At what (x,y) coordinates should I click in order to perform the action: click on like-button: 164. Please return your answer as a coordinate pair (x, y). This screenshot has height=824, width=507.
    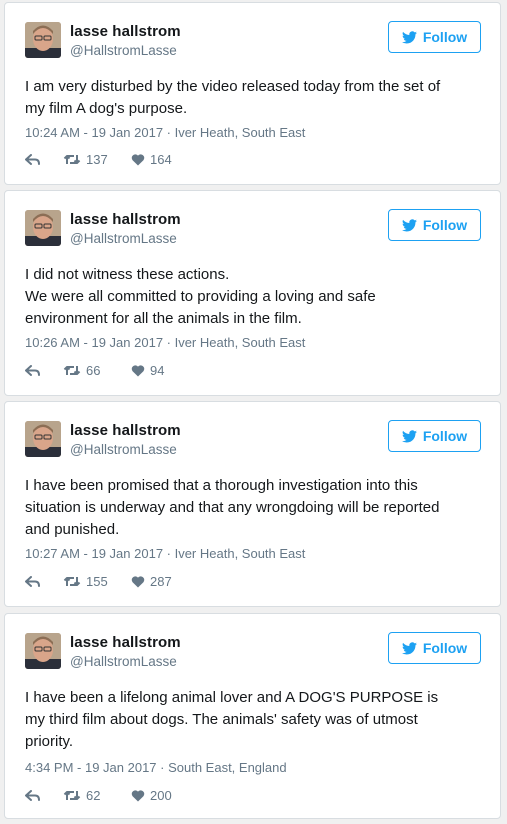
    Looking at the image, I should click on (151, 159).